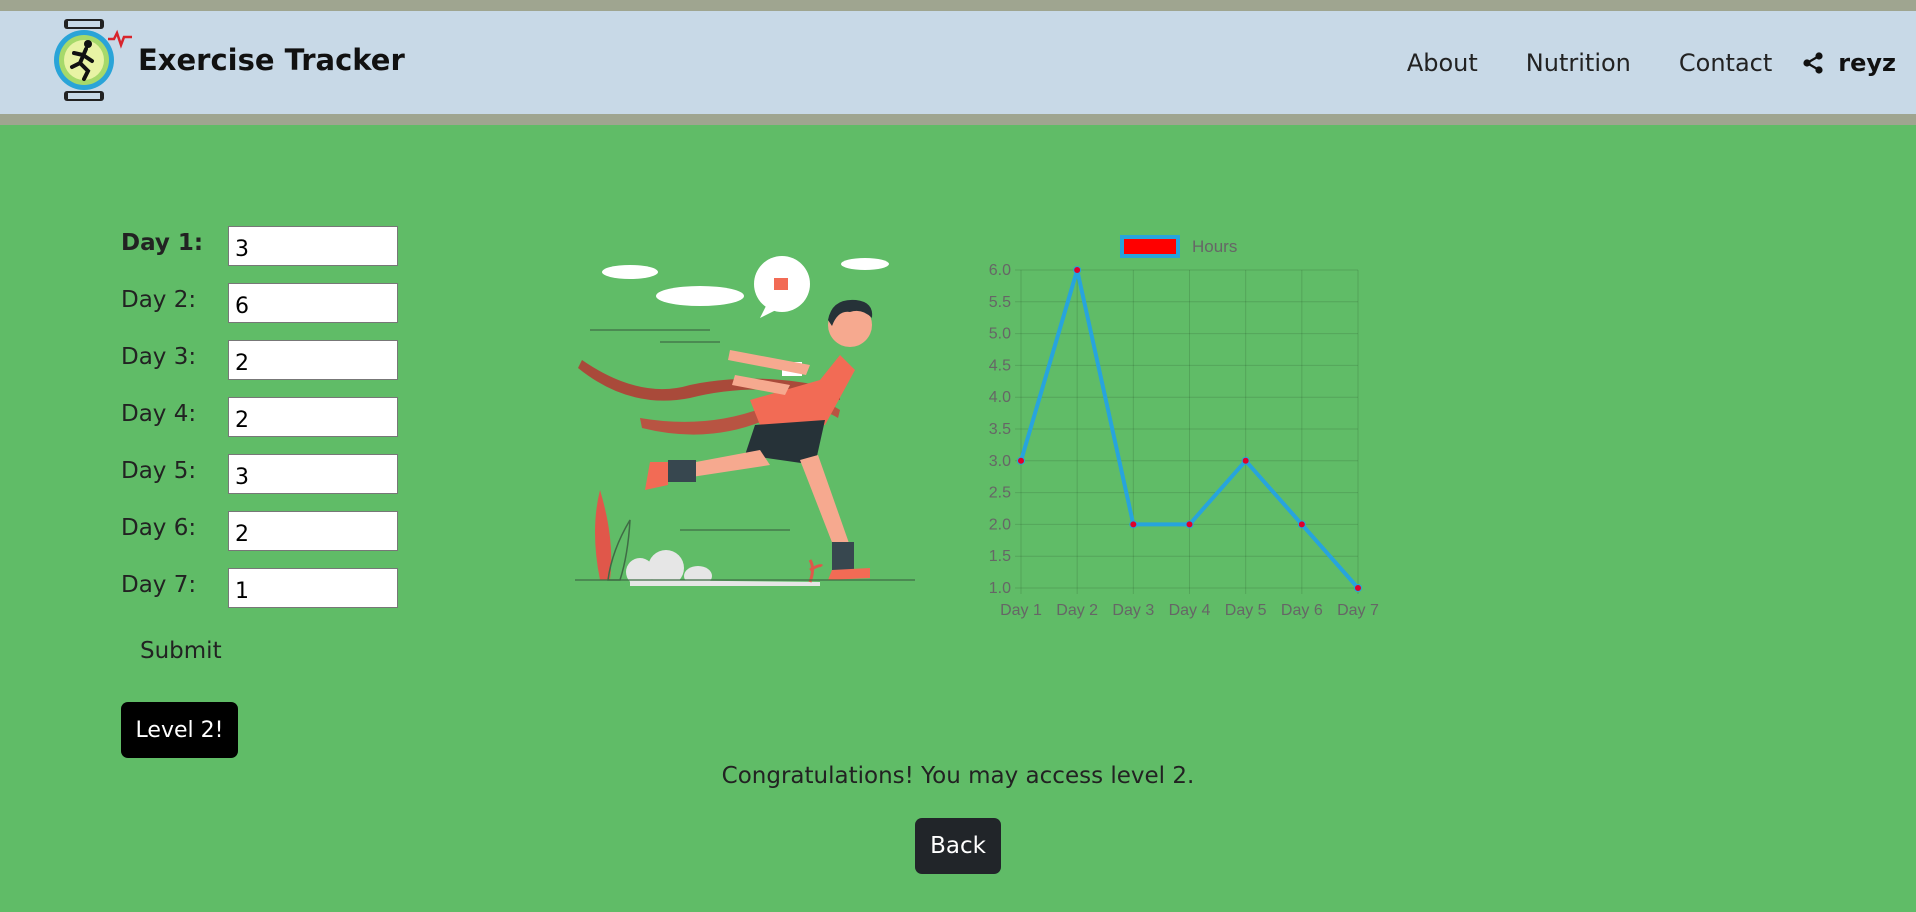 Image resolution: width=1916 pixels, height=912 pixels. What do you see at coordinates (1150, 246) in the screenshot?
I see `legend-swatch` at bounding box center [1150, 246].